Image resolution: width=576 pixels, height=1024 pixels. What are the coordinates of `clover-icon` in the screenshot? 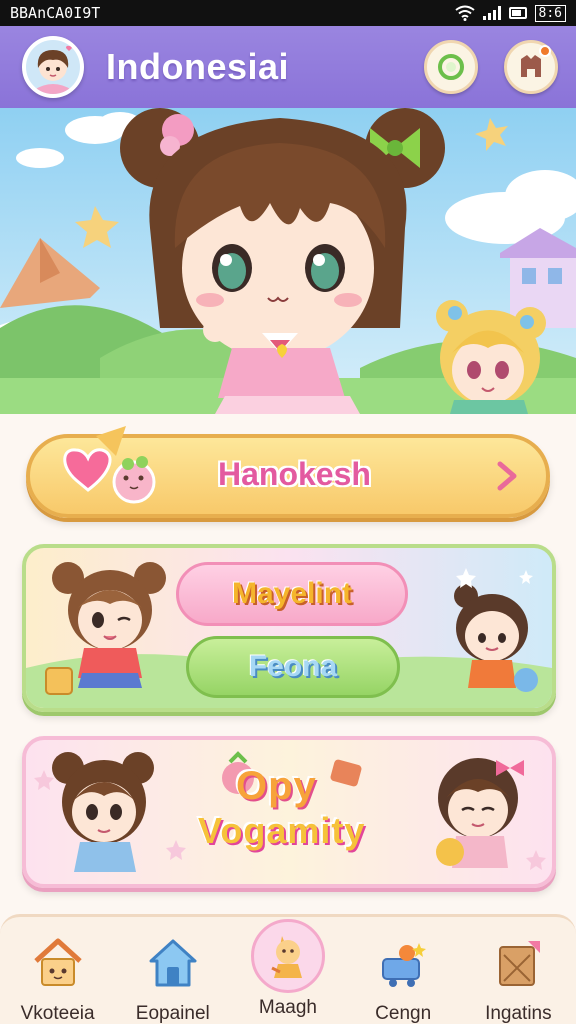 It's located at (451, 67).